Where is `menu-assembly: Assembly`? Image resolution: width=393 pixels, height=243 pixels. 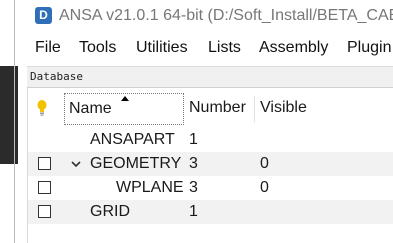 menu-assembly: Assembly is located at coordinates (293, 48).